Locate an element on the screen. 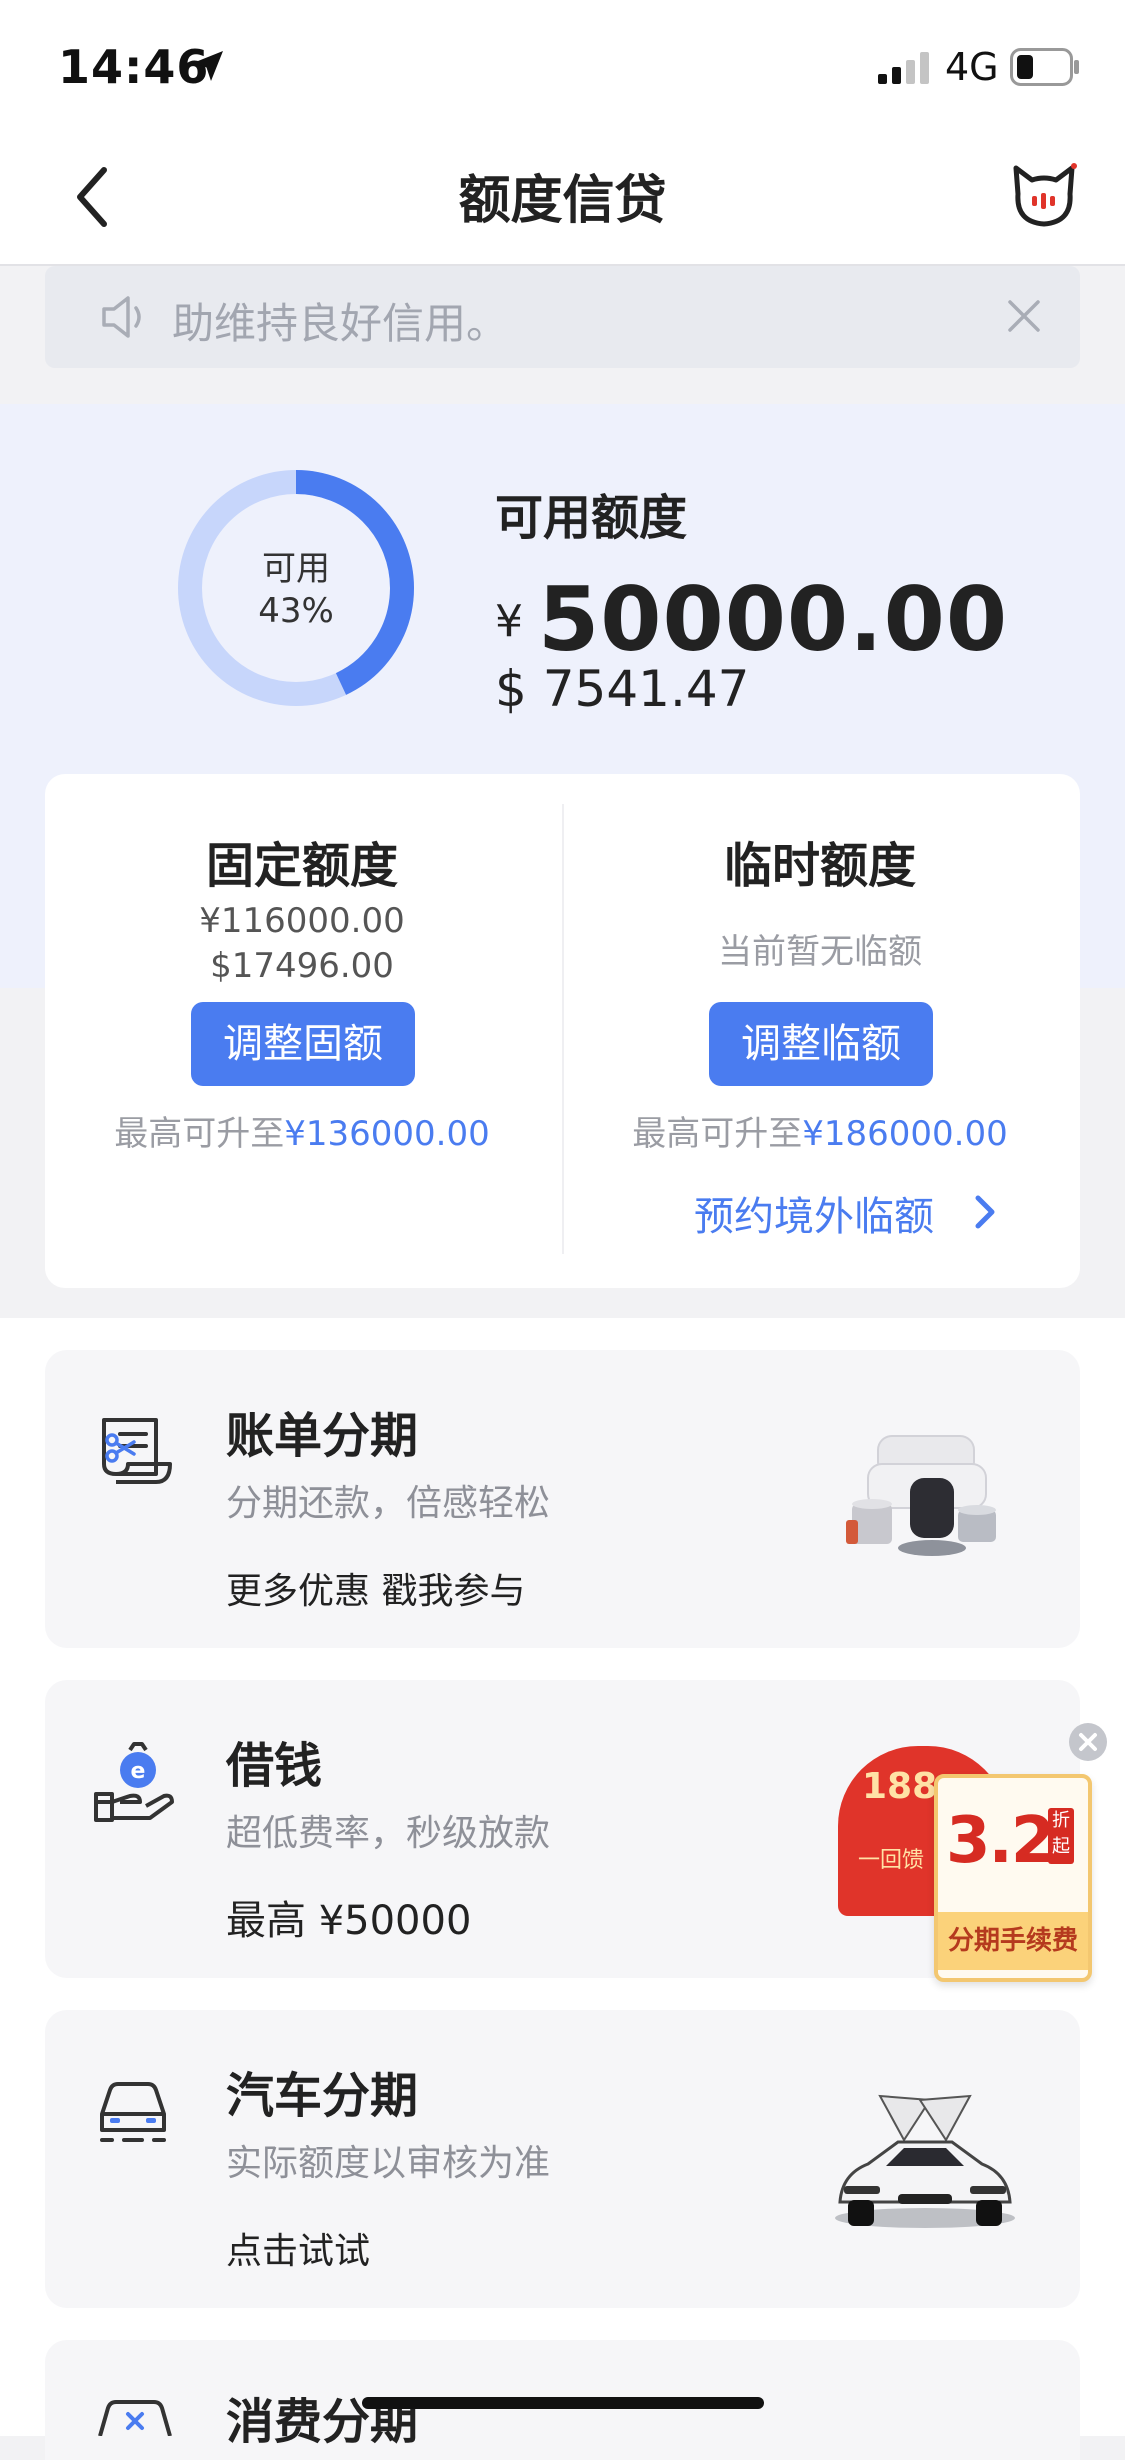 The height and width of the screenshot is (2460, 1125). service-extra: 更多优惠 戳我参与 is located at coordinates (376, 1591).